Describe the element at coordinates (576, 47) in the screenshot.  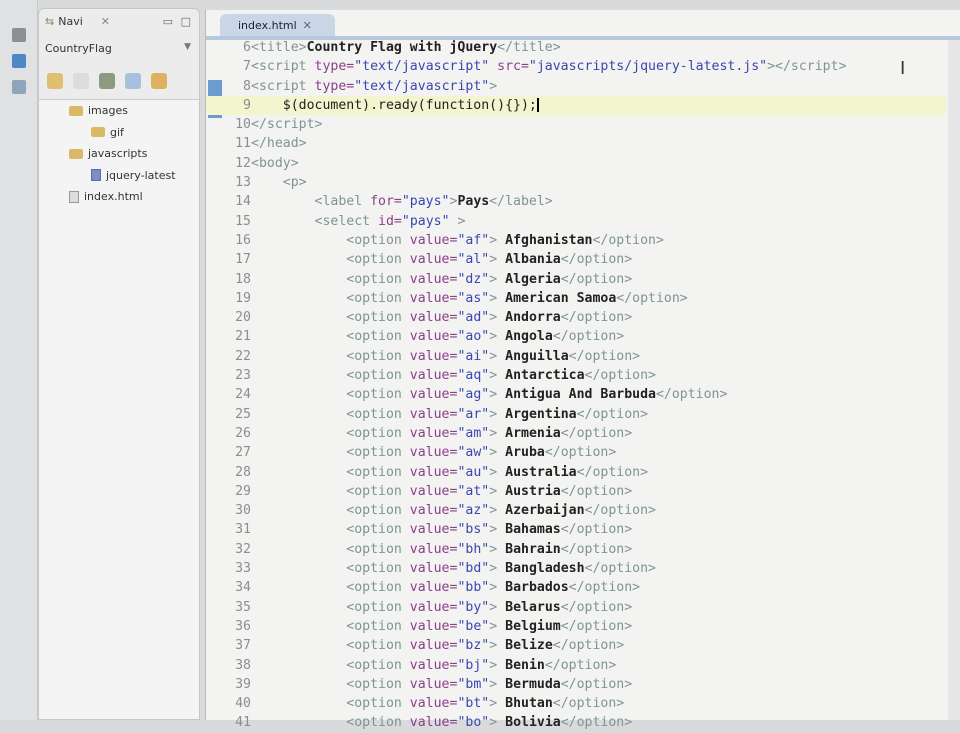
I see `code-line: 6<title>Country Flag with jQuery</title>` at that location.